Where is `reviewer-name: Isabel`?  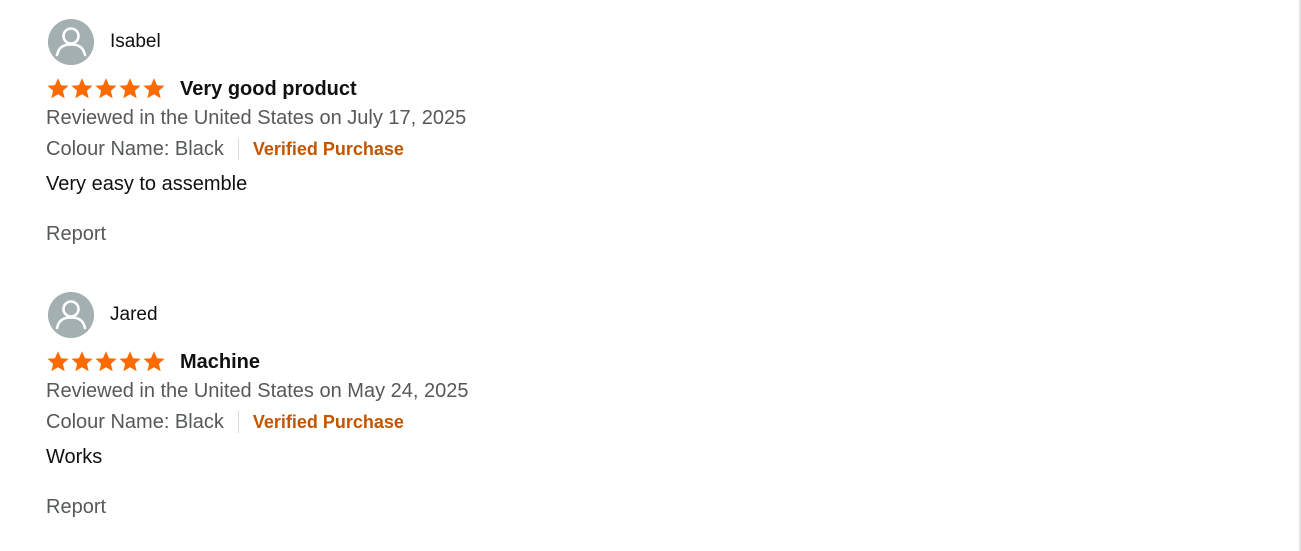 reviewer-name: Isabel is located at coordinates (135, 42).